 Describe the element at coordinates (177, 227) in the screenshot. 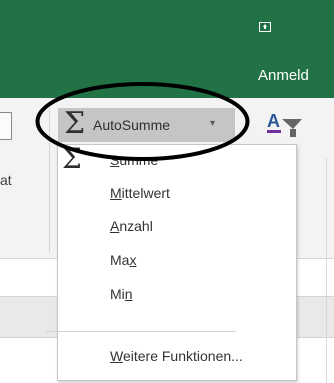

I see `menu-item-count: Anzahl` at that location.